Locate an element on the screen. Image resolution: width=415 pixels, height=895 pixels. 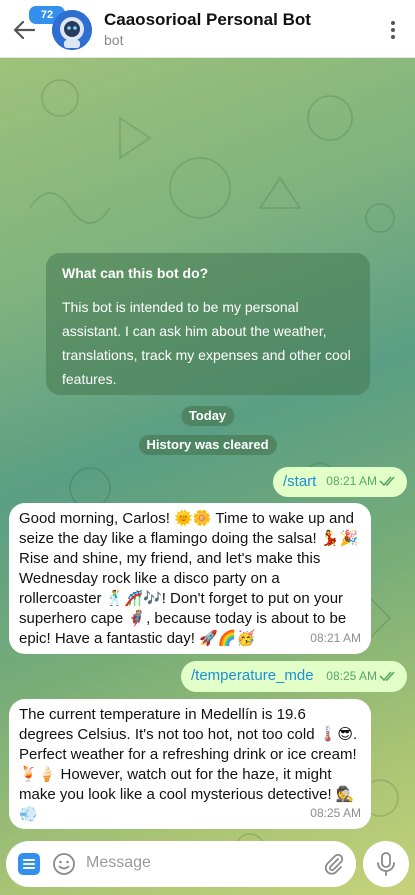
chat-title: Caaosorioal Personal Bot is located at coordinates (207, 20).